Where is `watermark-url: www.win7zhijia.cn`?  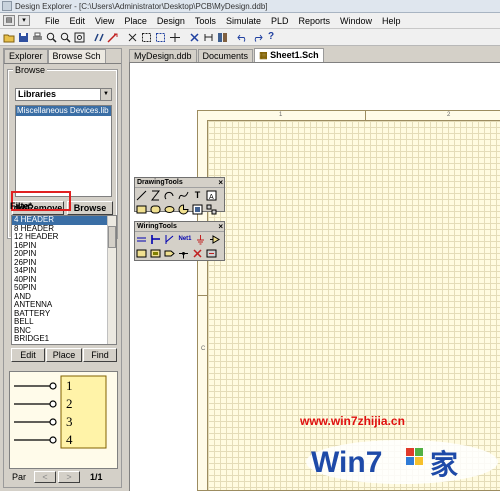 watermark-url: www.win7zhijia.cn is located at coordinates (352, 421).